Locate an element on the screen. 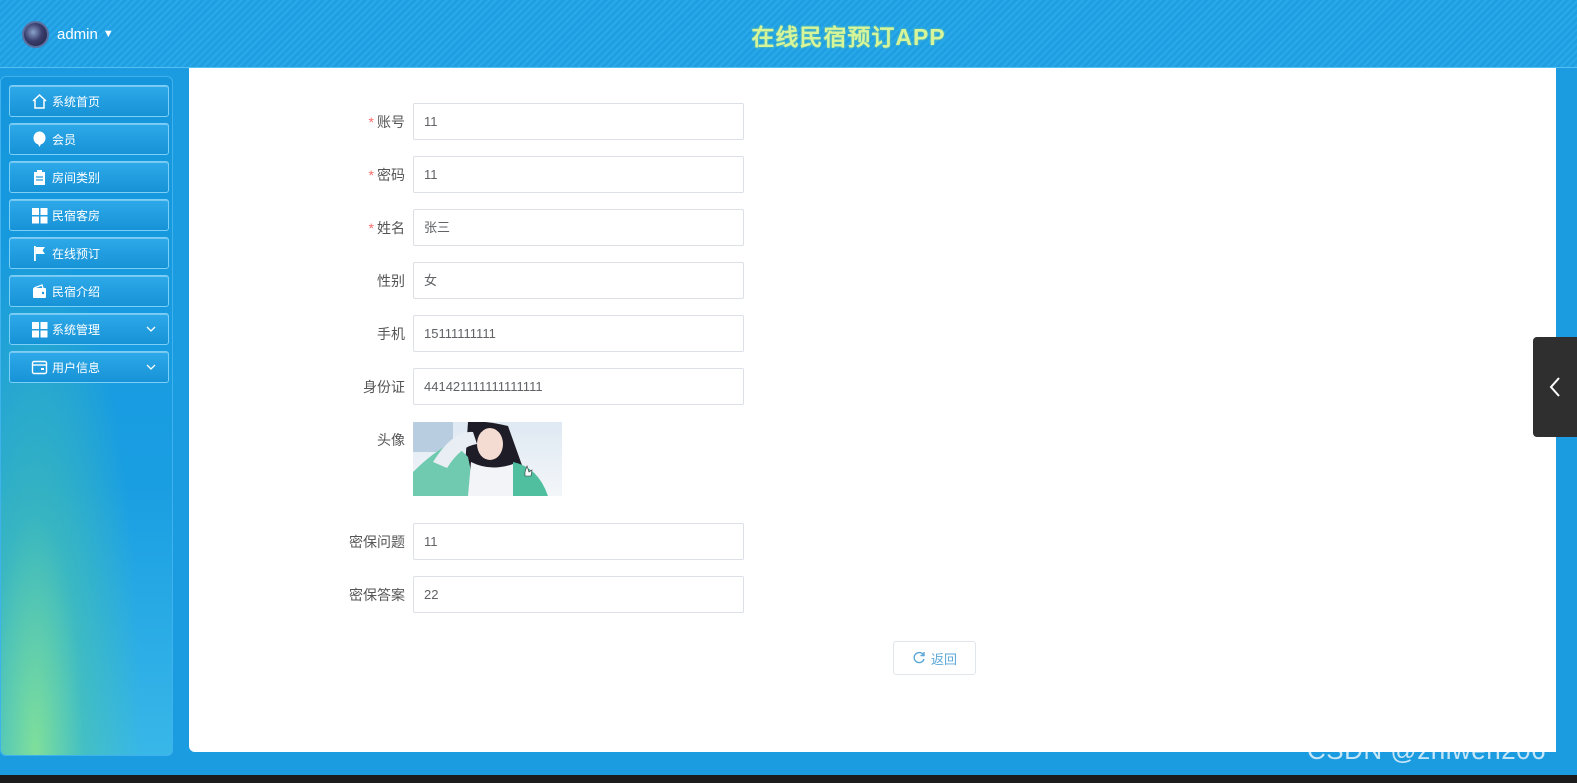 This screenshot has width=1577, height=783. home-icon is located at coordinates (39, 101).